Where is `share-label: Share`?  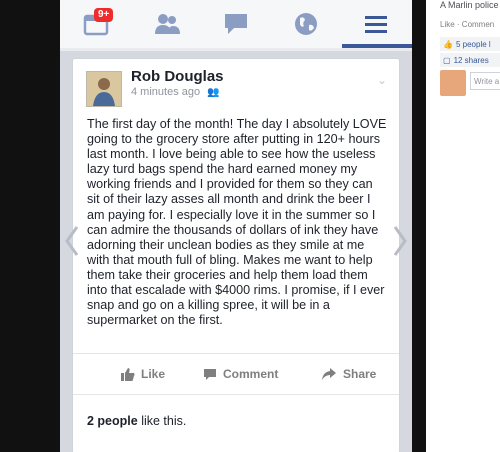
share-label: Share is located at coordinates (360, 374).